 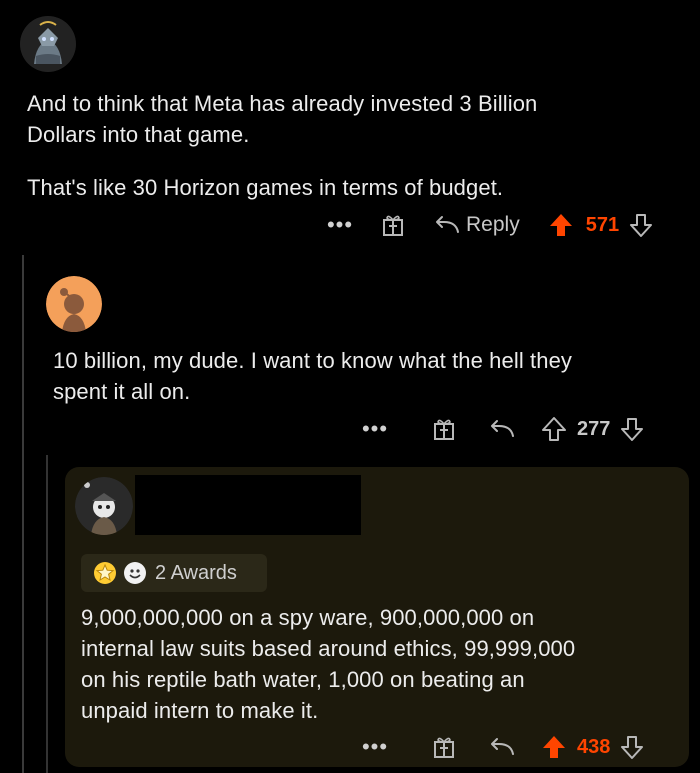 I want to click on vote-score: 438, so click(x=594, y=746).